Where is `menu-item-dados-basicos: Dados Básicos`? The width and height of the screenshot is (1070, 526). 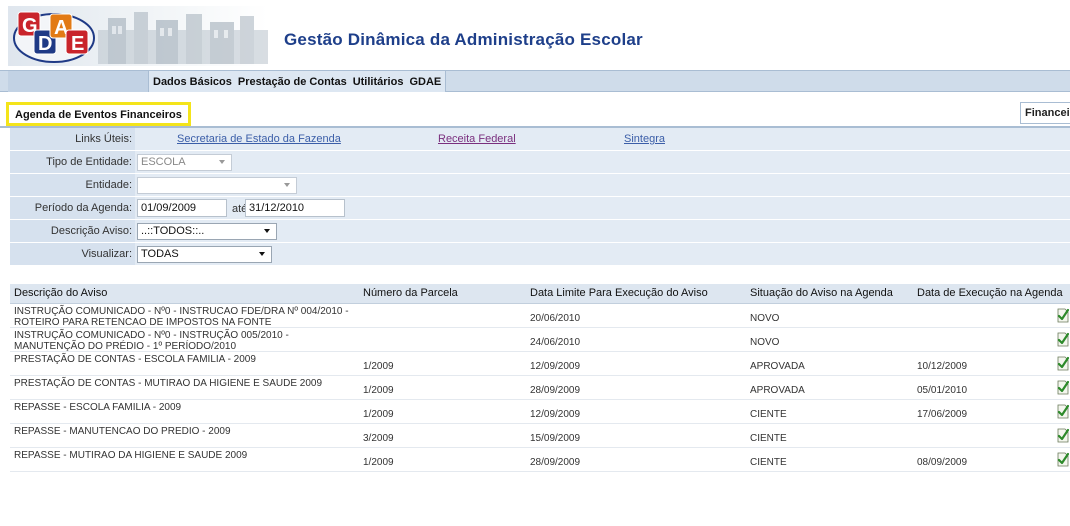
menu-item-dados-basicos: Dados Básicos is located at coordinates (192, 82).